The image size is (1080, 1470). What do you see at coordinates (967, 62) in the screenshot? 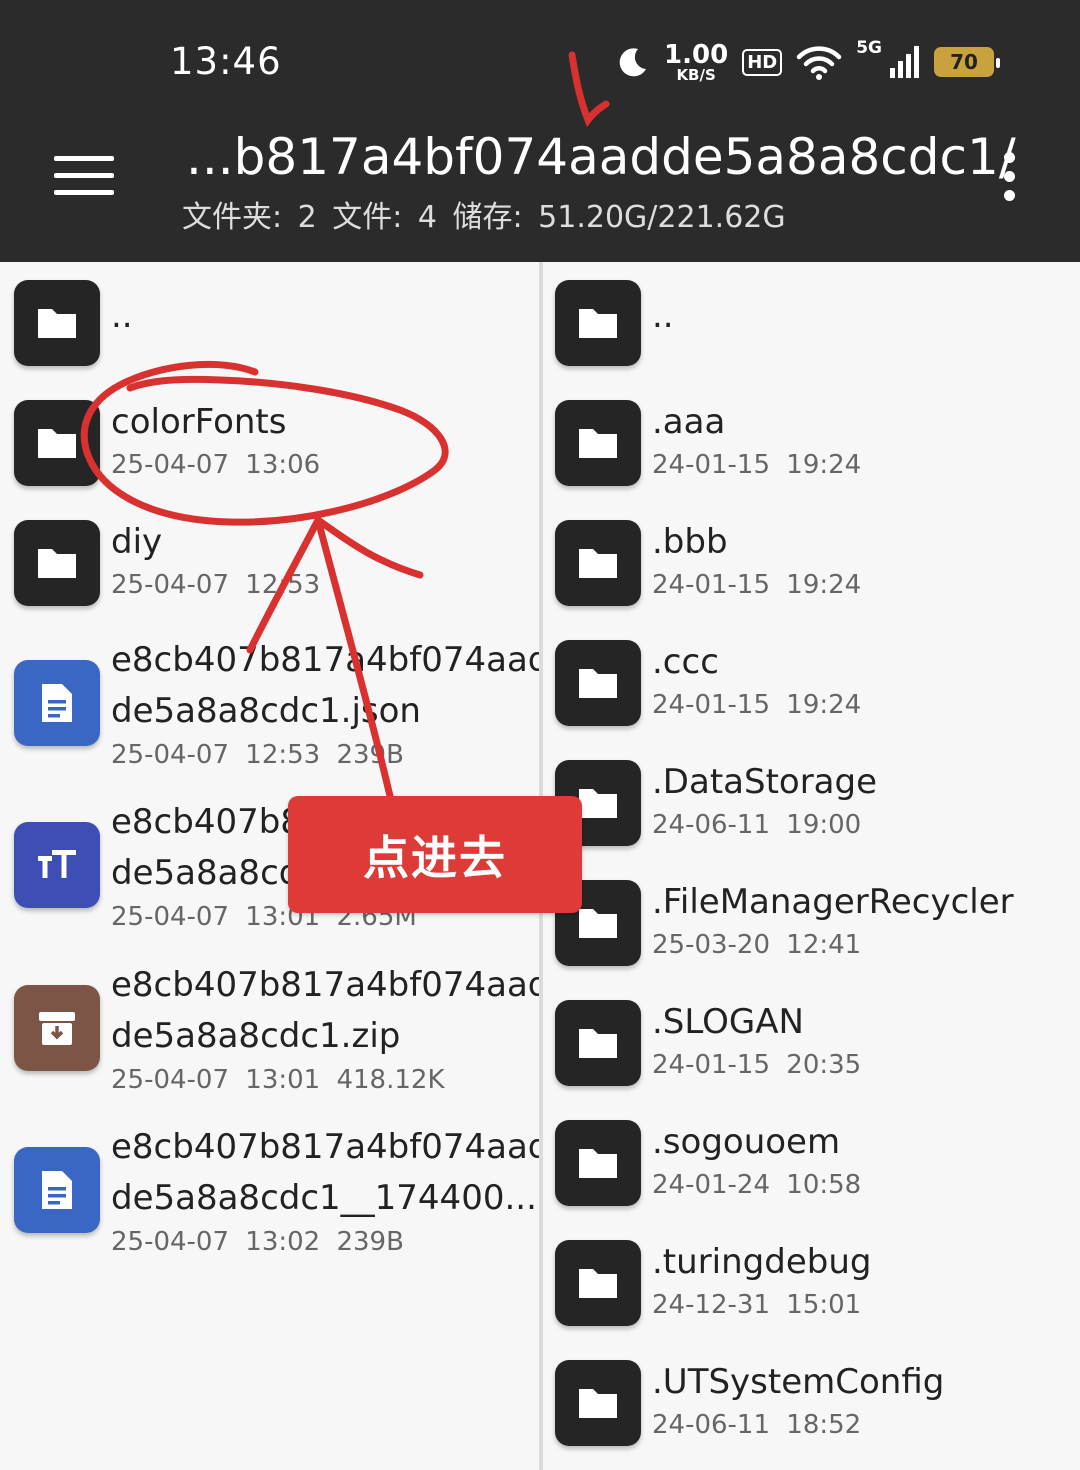
I see `battery-icon: 70` at bounding box center [967, 62].